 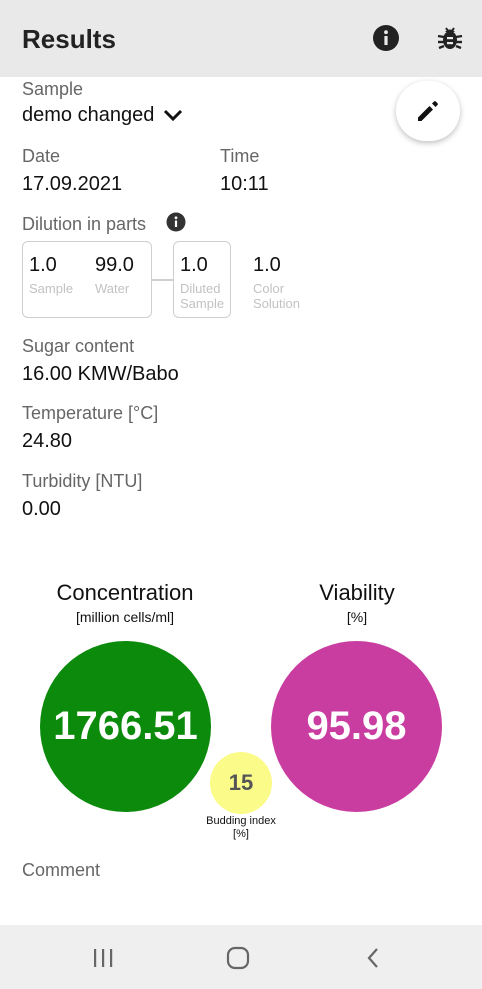 I want to click on viability-value: 95.98, so click(x=356, y=726).